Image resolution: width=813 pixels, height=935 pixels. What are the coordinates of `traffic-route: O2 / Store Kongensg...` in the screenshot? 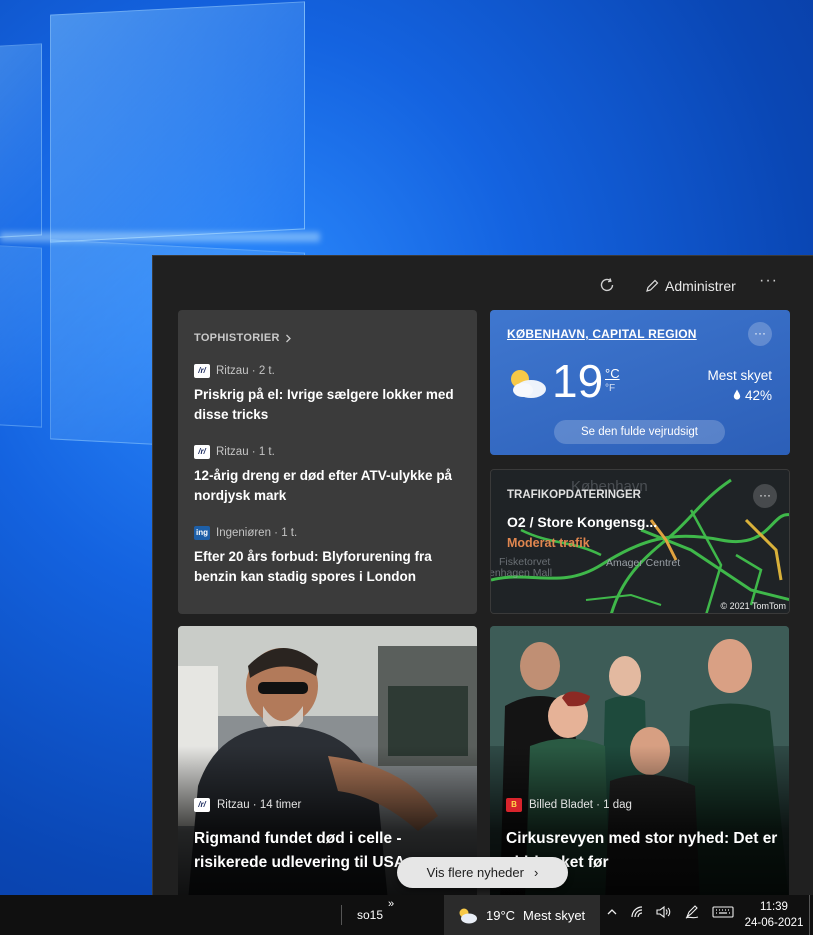 It's located at (582, 522).